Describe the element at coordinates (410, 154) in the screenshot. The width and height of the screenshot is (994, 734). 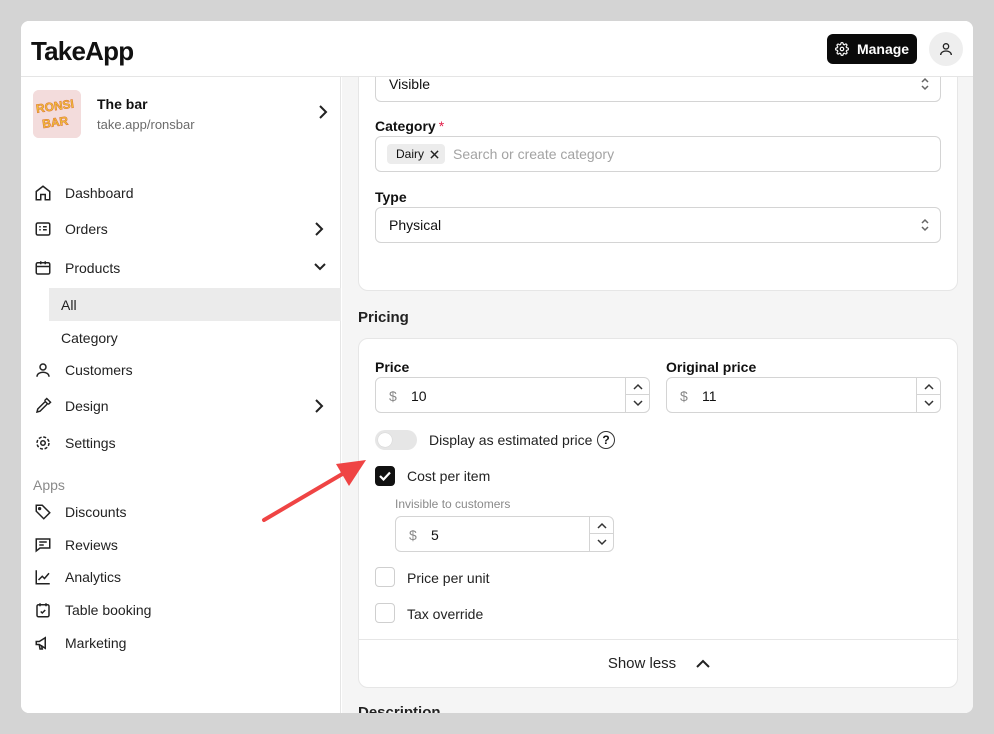
I see `category-chip-label: Dairy` at that location.